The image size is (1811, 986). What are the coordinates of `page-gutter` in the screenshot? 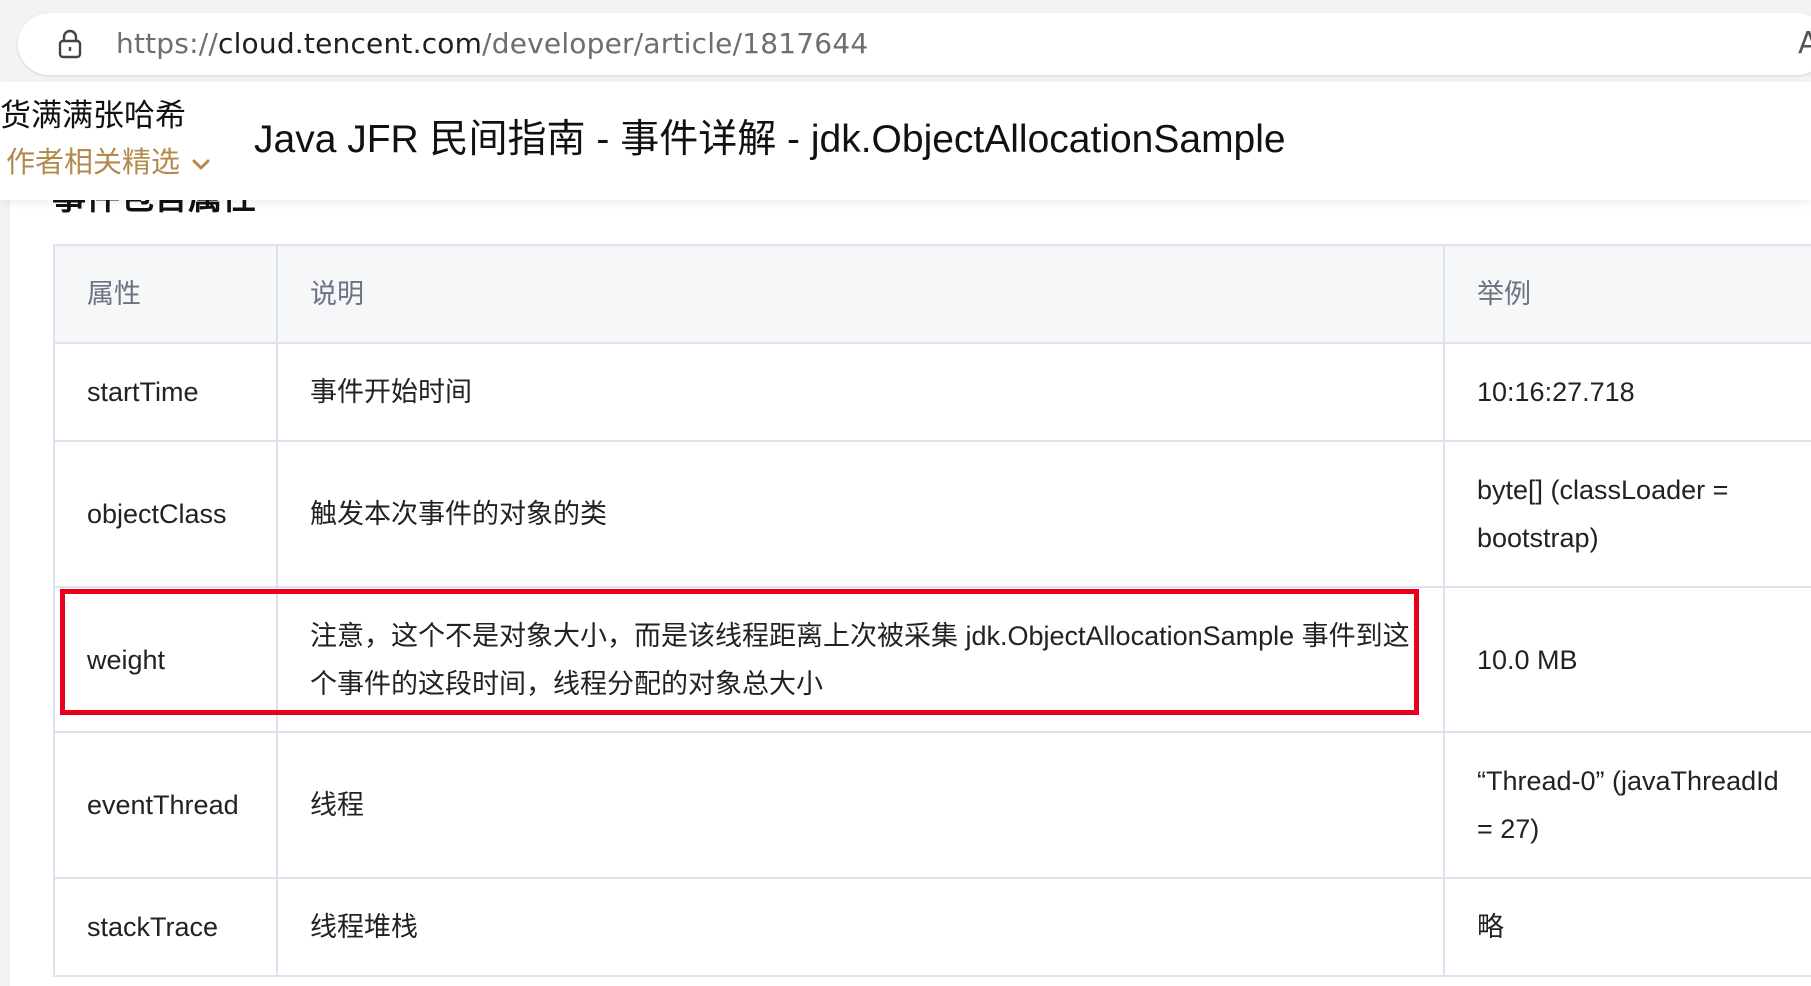 It's located at (5, 593).